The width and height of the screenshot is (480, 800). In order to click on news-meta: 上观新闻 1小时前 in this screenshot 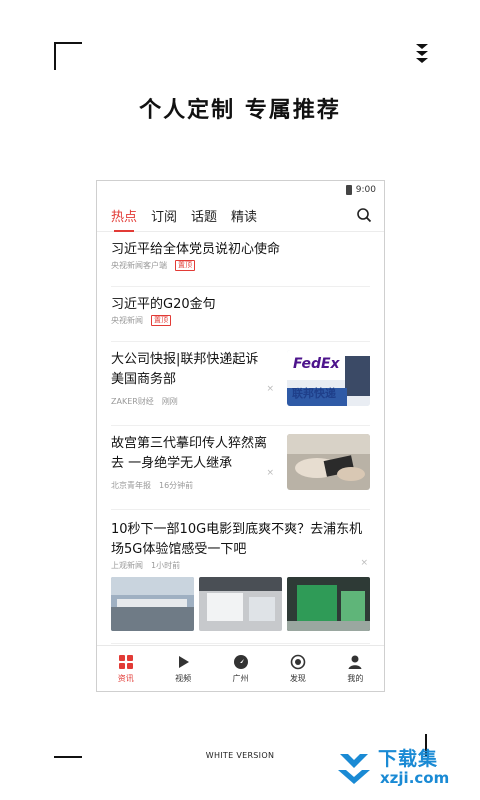, I will do `click(240, 565)`.